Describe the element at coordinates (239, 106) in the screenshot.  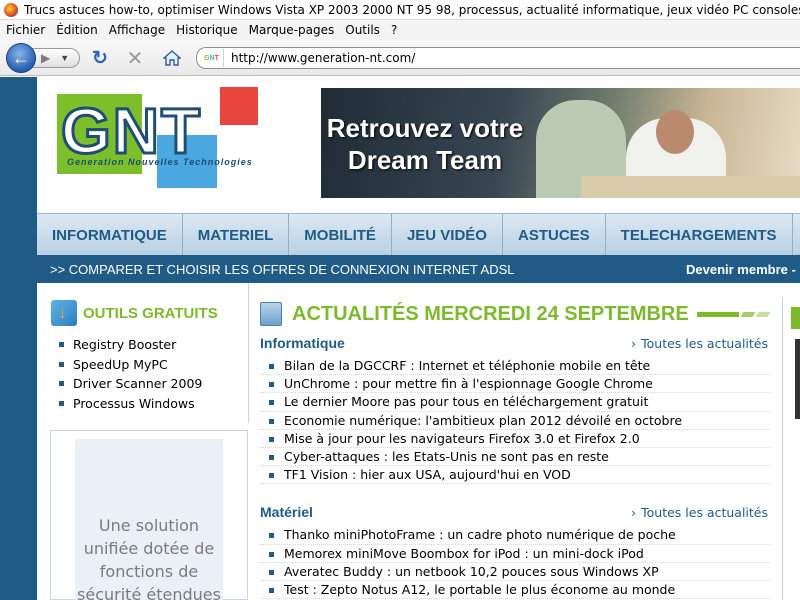
I see `logo-red-square` at that location.